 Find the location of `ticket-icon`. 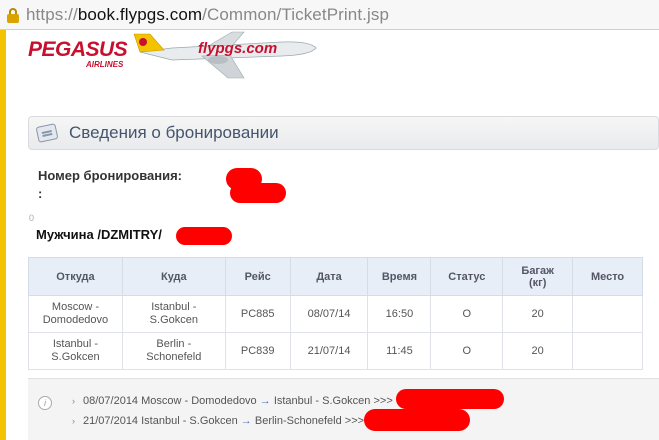

ticket-icon is located at coordinates (47, 133).